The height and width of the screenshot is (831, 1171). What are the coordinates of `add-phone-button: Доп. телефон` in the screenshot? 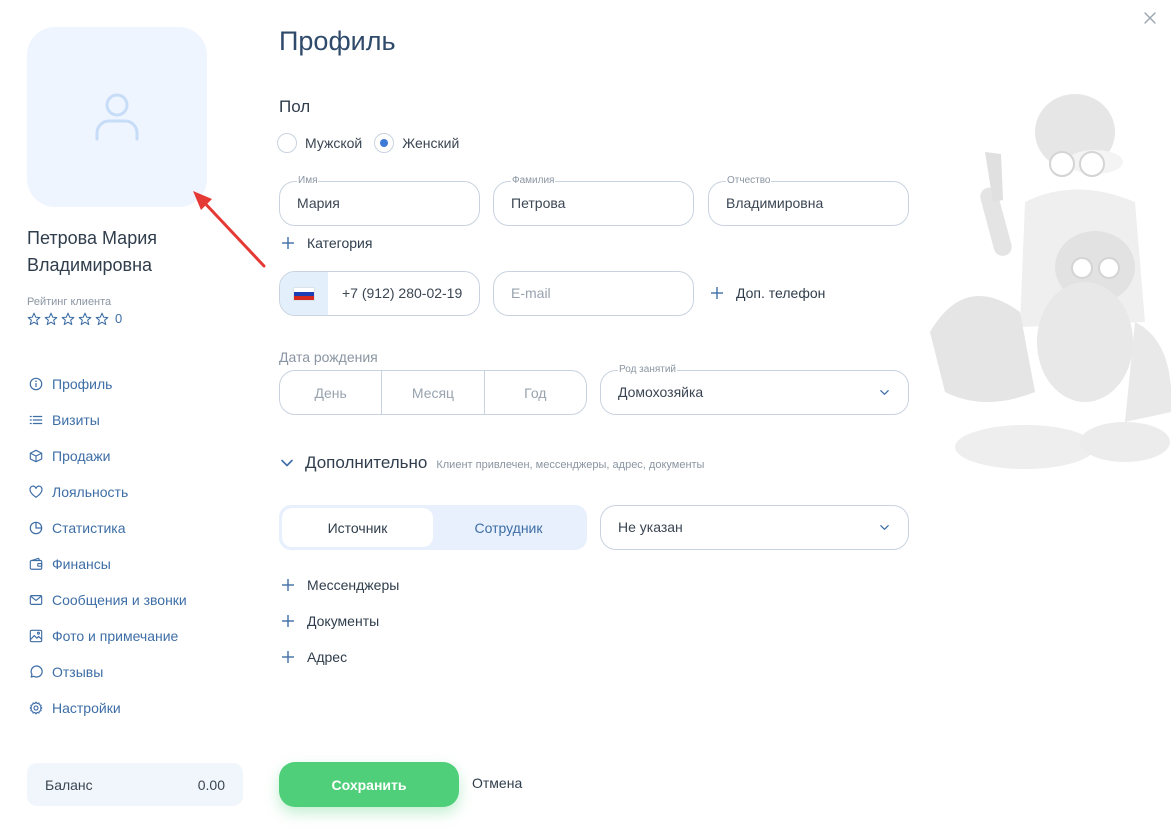 It's located at (767, 293).